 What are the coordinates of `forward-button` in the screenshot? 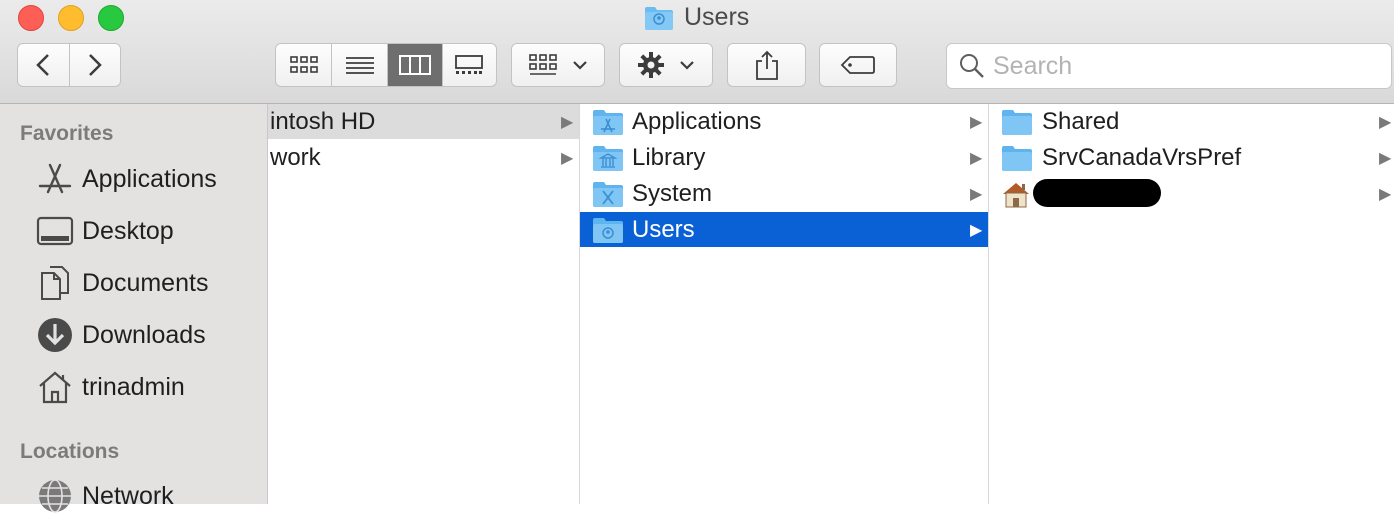 It's located at (95, 65).